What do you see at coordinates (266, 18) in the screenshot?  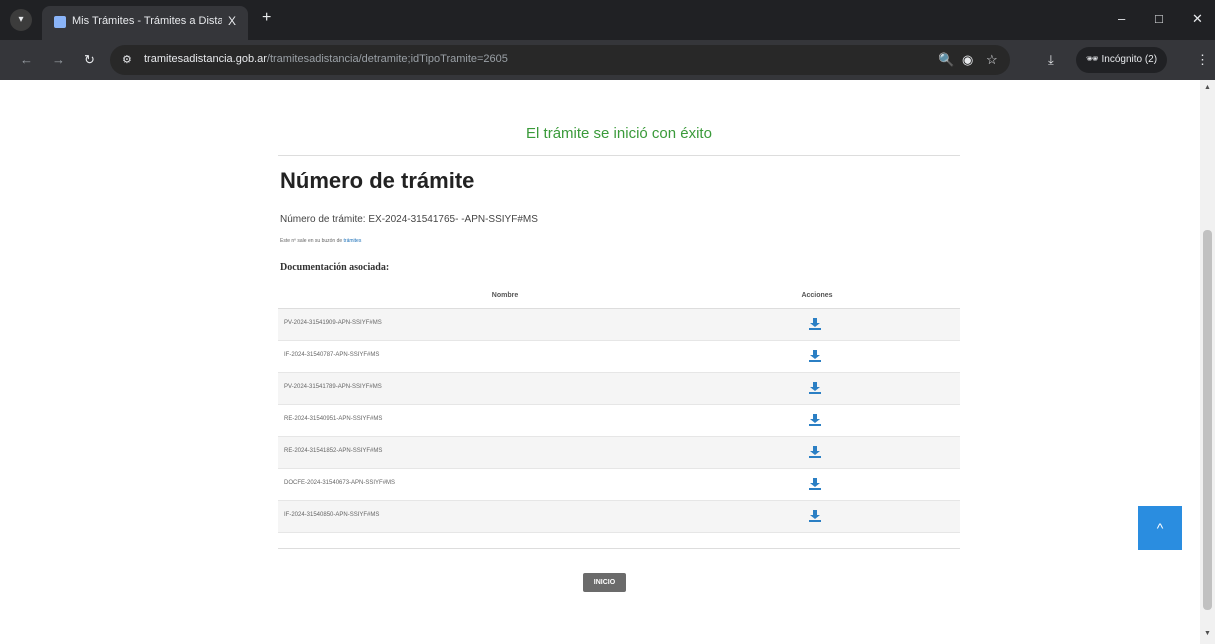 I see `new-tab-icon: +` at bounding box center [266, 18].